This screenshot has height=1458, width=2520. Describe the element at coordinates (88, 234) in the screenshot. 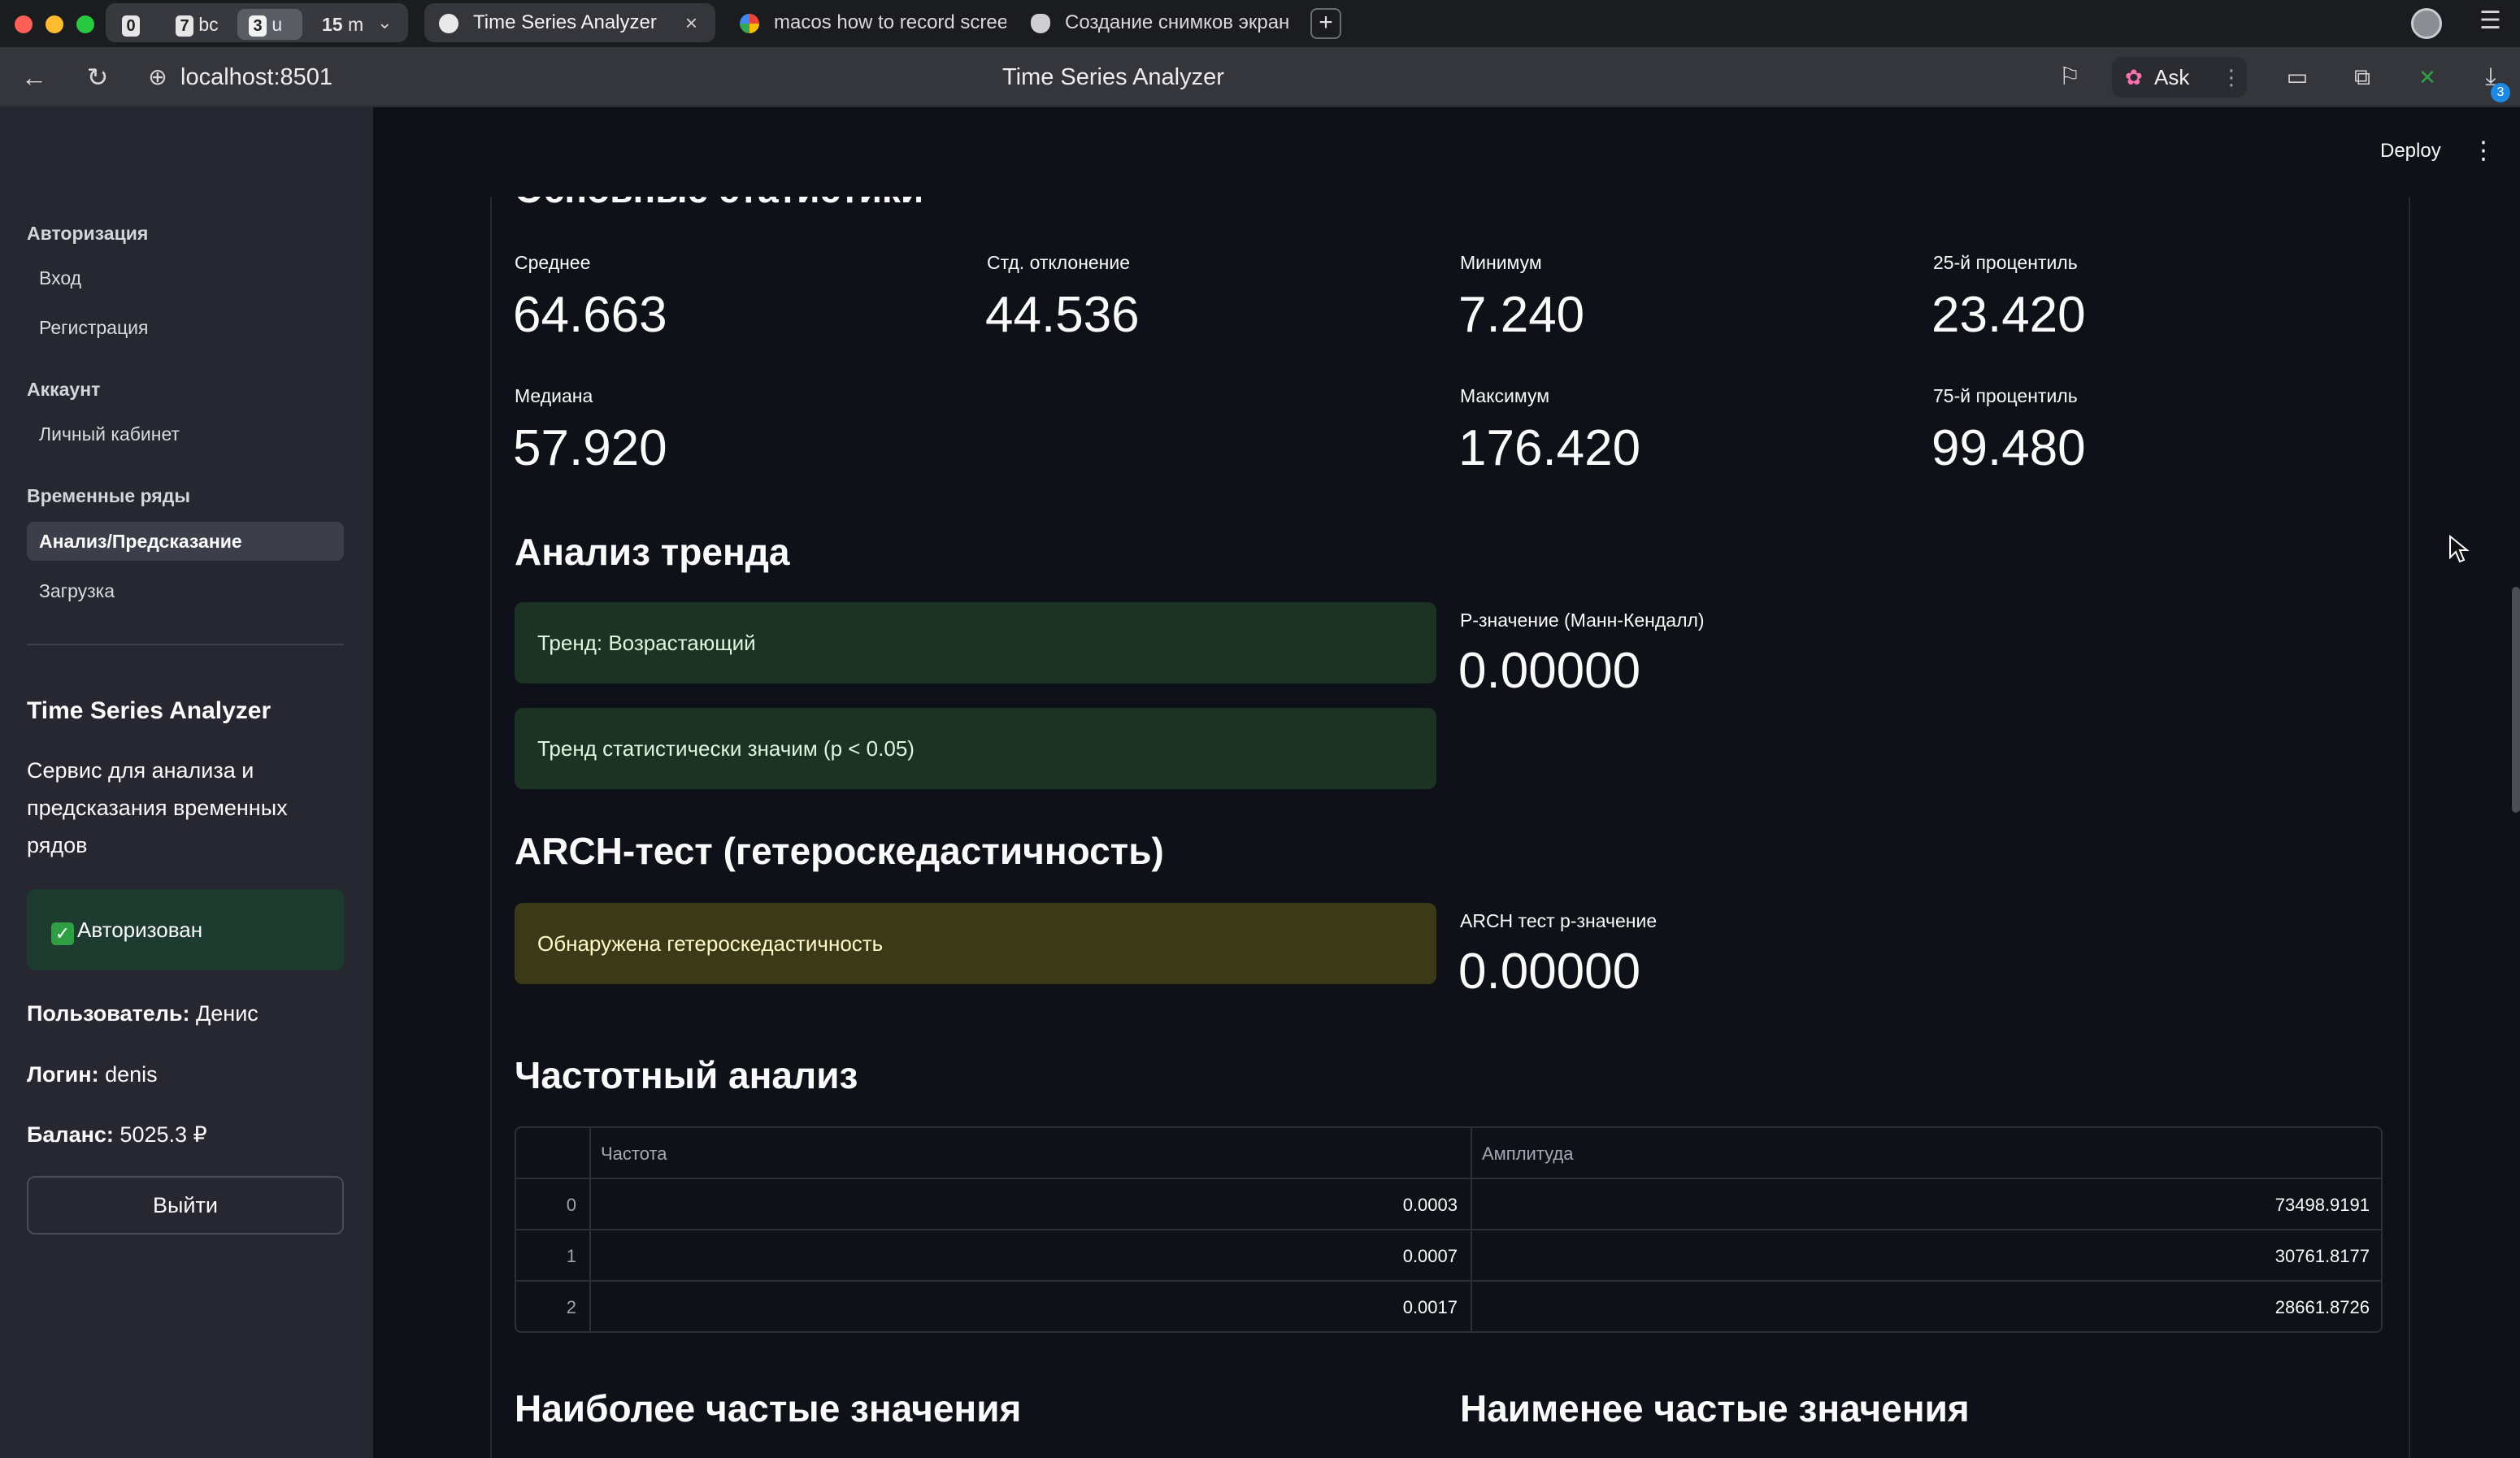

I see `nav-section-auth: Авторизация` at that location.